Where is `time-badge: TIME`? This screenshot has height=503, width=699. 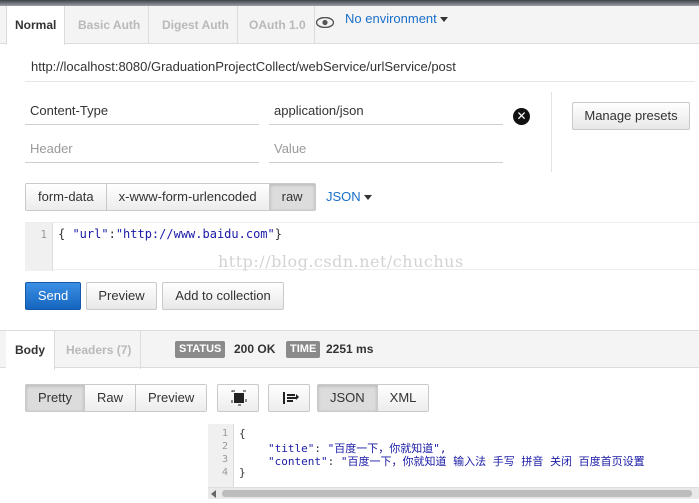
time-badge: TIME is located at coordinates (303, 349).